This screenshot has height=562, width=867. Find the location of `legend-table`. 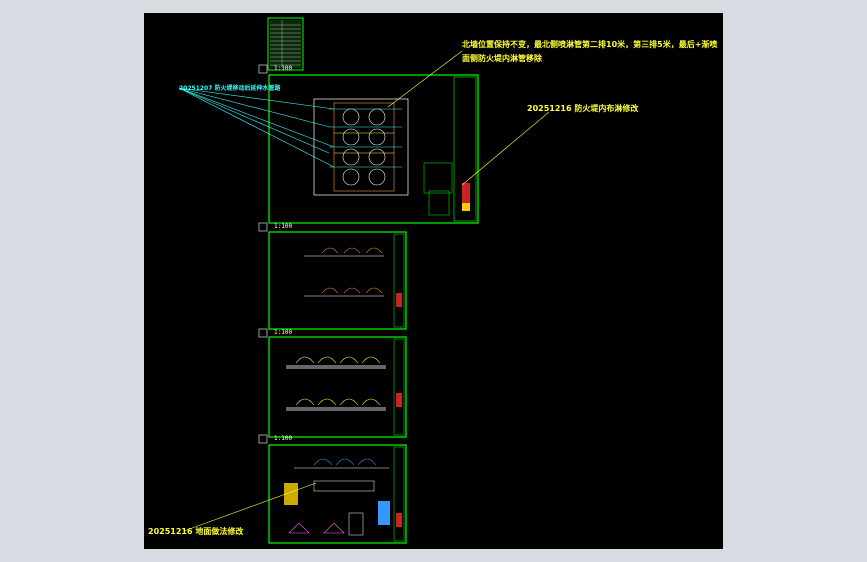

legend-table is located at coordinates (285, 44).